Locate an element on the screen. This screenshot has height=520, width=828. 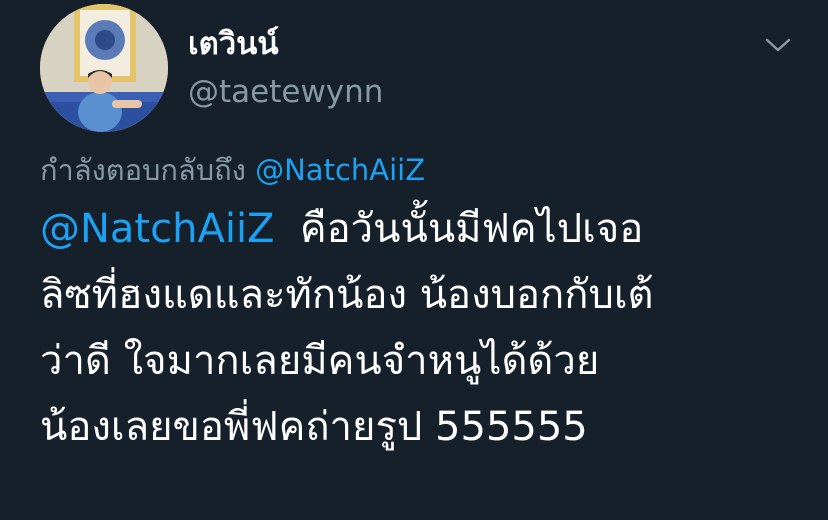
display-name: เตวินน์ is located at coordinates (233, 44).